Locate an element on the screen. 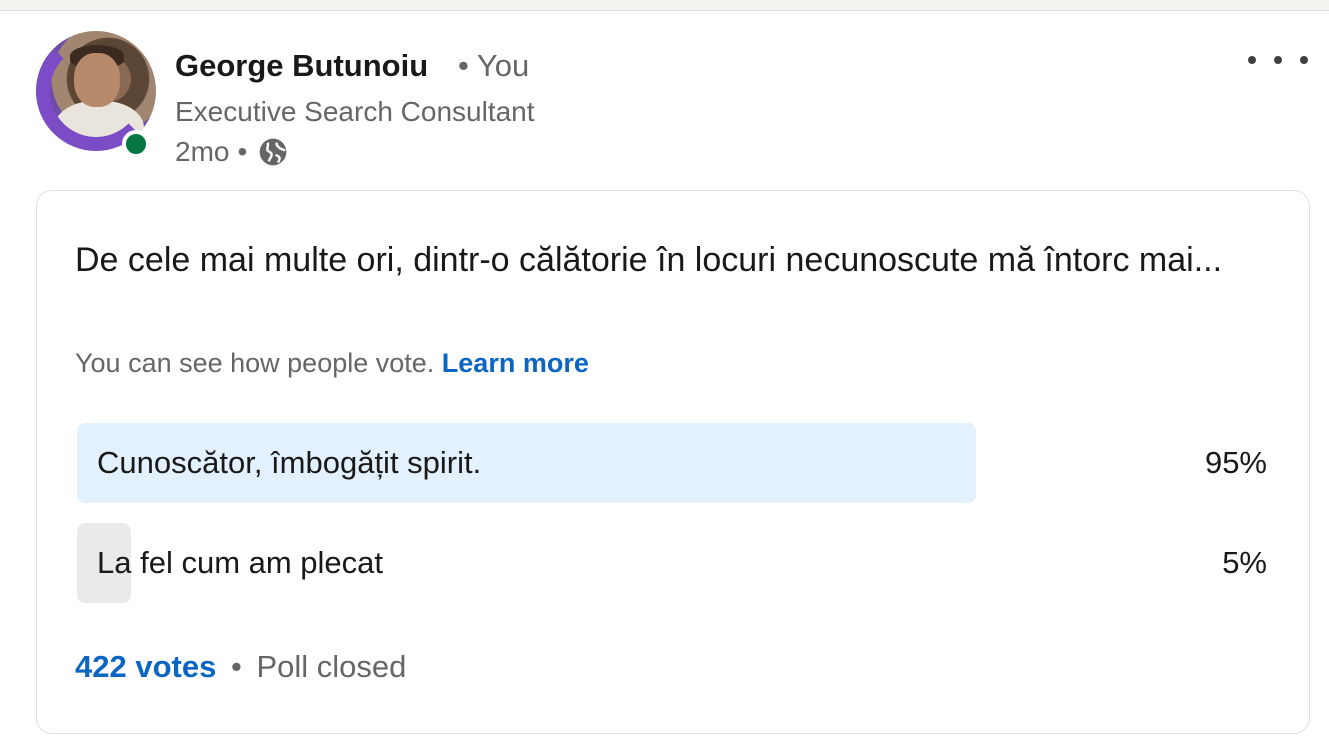 Image resolution: width=1329 pixels, height=751 pixels. poll-option: Cunoscător, îmbogățit spirit. 95% is located at coordinates (672, 463).